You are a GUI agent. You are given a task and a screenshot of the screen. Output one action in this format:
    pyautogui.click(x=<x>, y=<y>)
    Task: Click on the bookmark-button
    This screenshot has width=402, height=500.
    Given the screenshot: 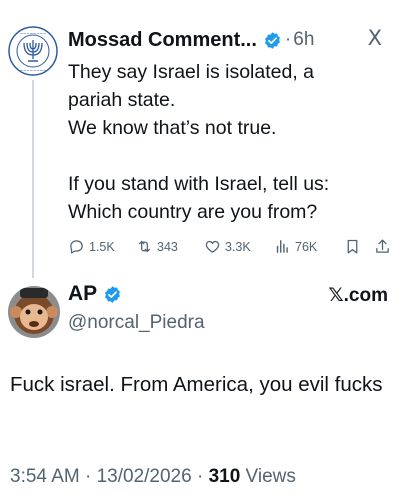 What is the action you would take?
    pyautogui.click(x=352, y=246)
    